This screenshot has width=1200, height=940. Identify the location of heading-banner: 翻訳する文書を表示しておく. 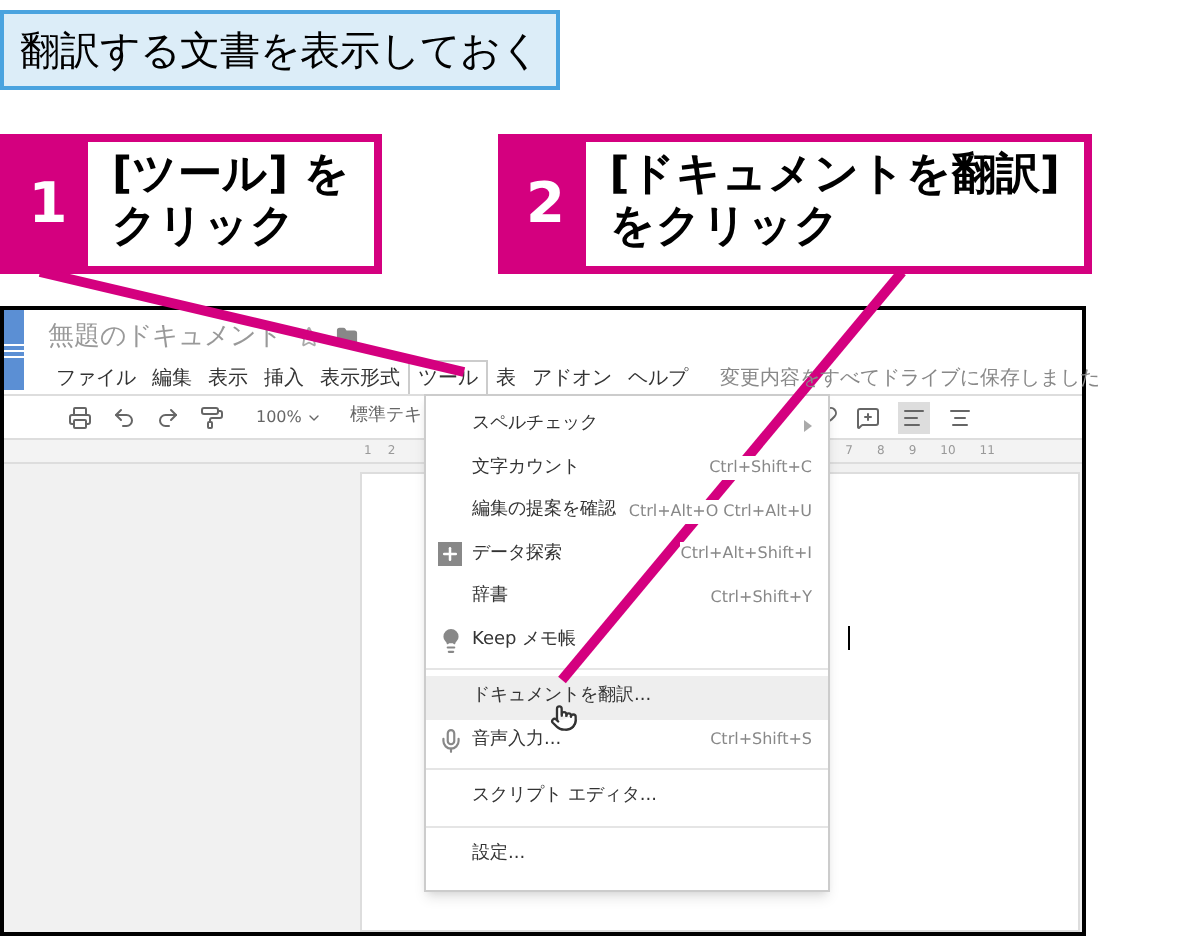
(280, 50).